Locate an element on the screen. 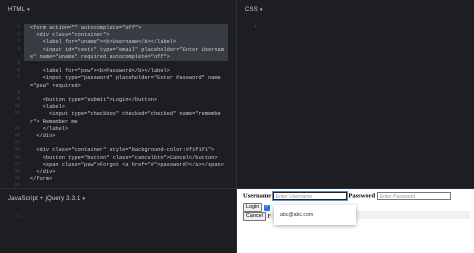 The image size is (474, 253). forgot-text: F is located at coordinates (269, 216).